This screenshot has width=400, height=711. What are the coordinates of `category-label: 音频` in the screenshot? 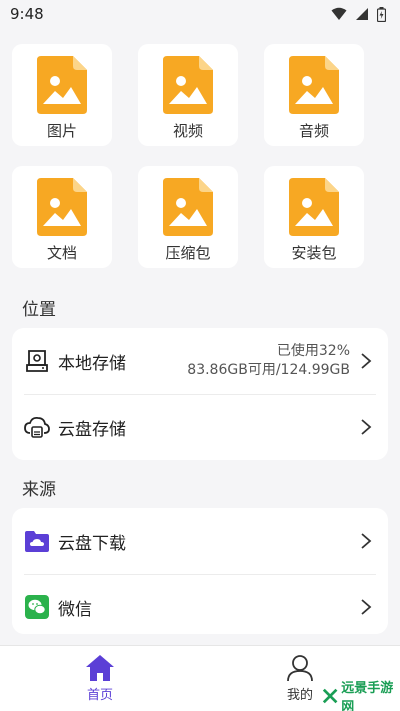 It's located at (313, 131).